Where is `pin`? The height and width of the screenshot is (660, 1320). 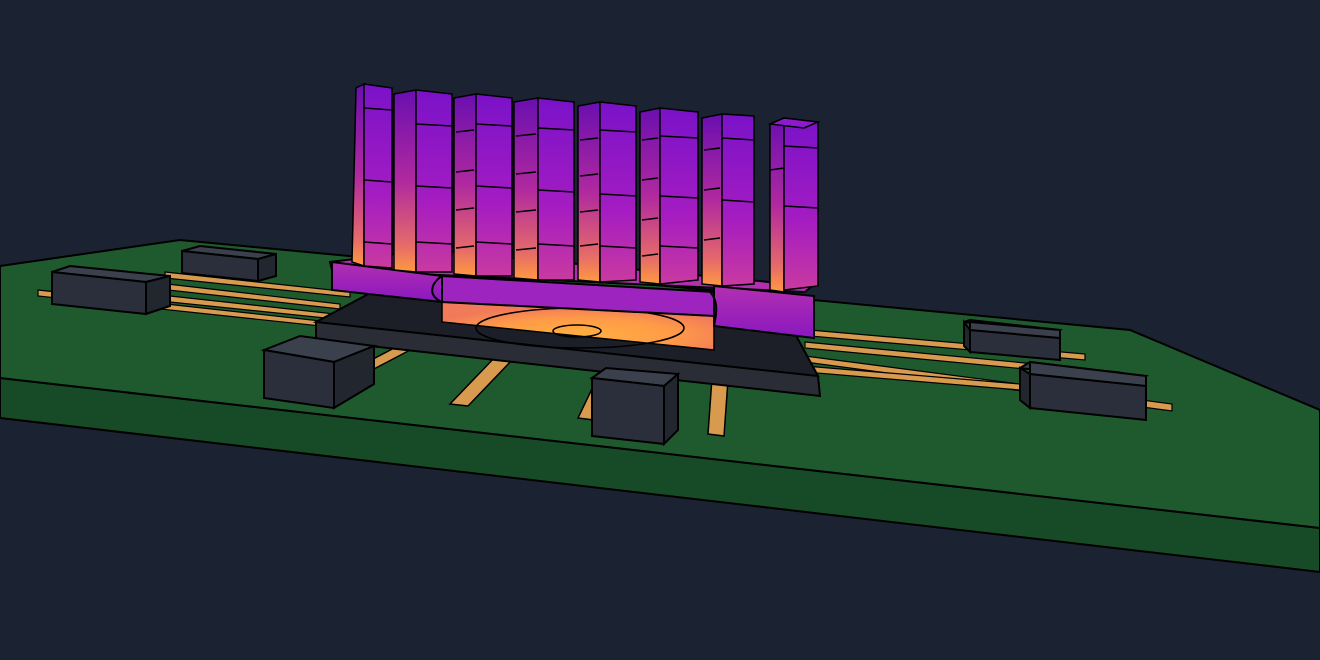
pin is located at coordinates (718, 407).